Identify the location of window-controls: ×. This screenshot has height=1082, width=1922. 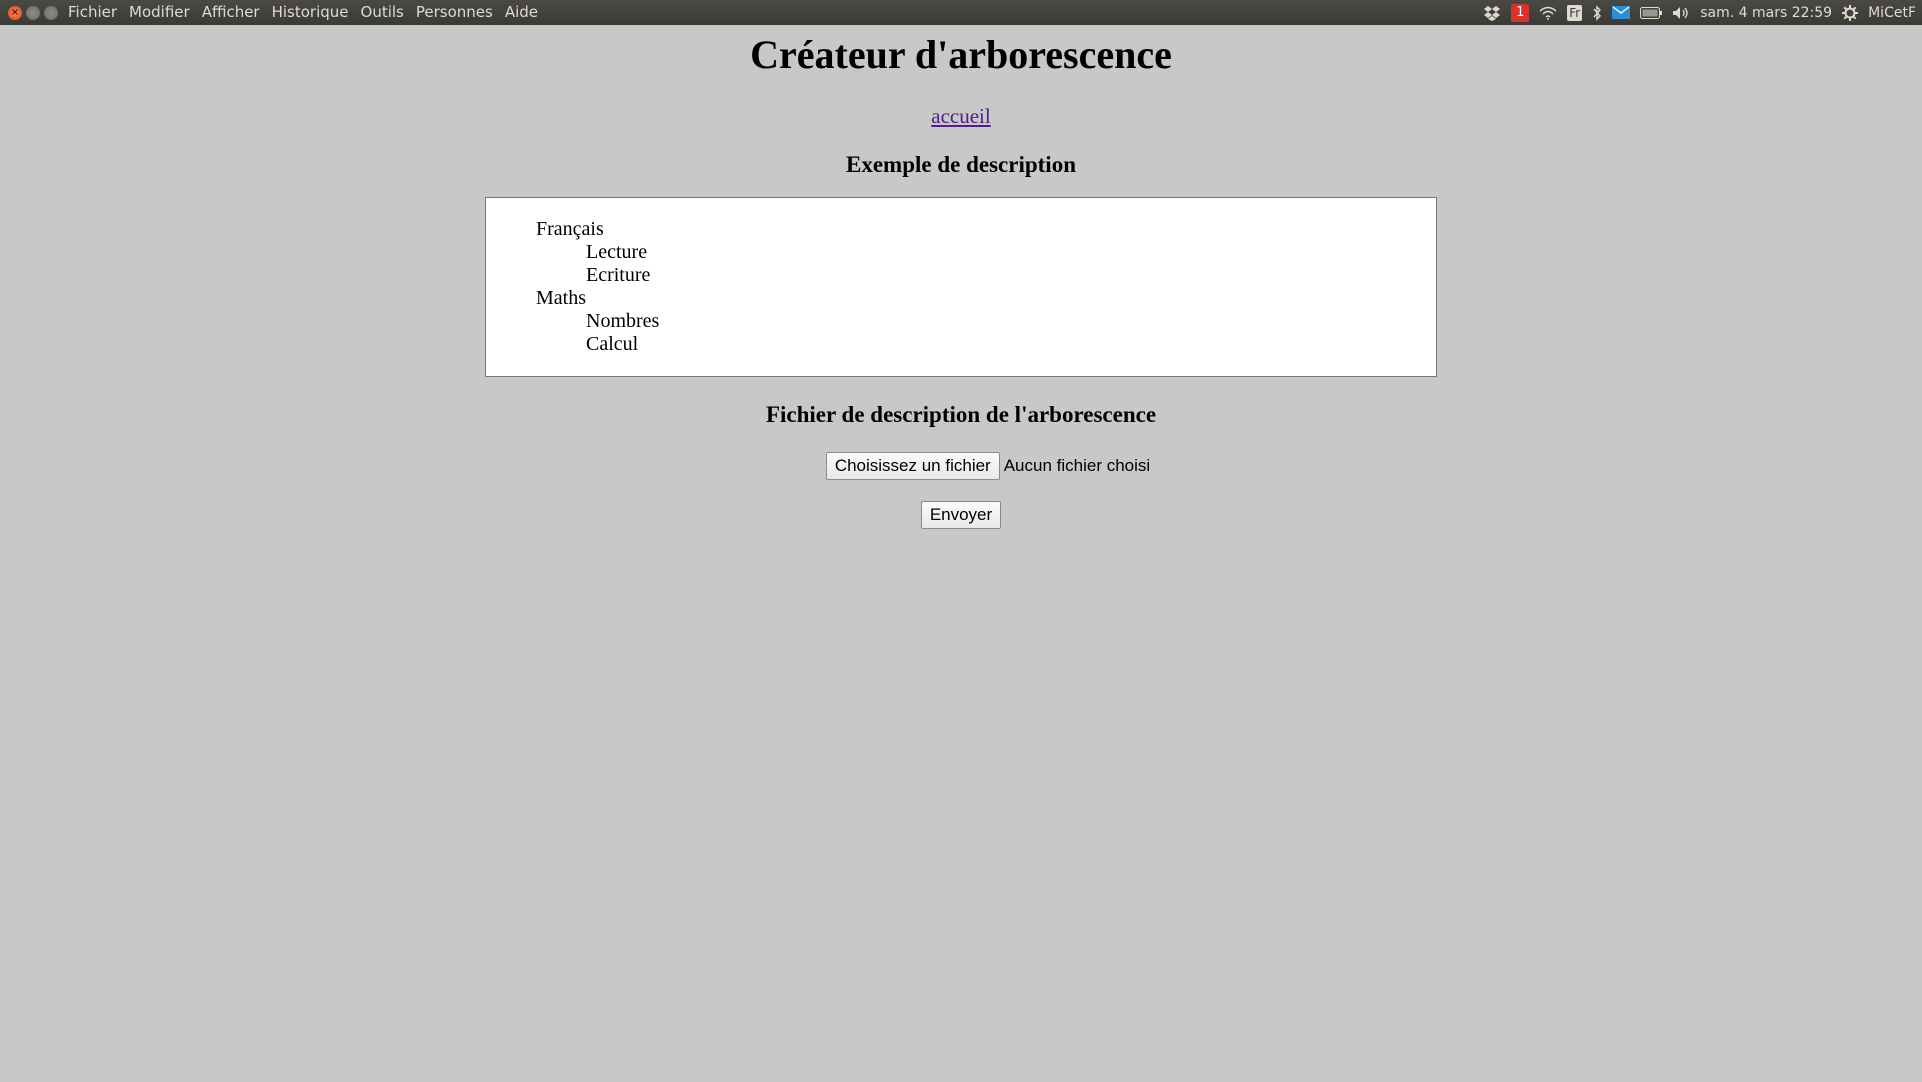
(31, 12).